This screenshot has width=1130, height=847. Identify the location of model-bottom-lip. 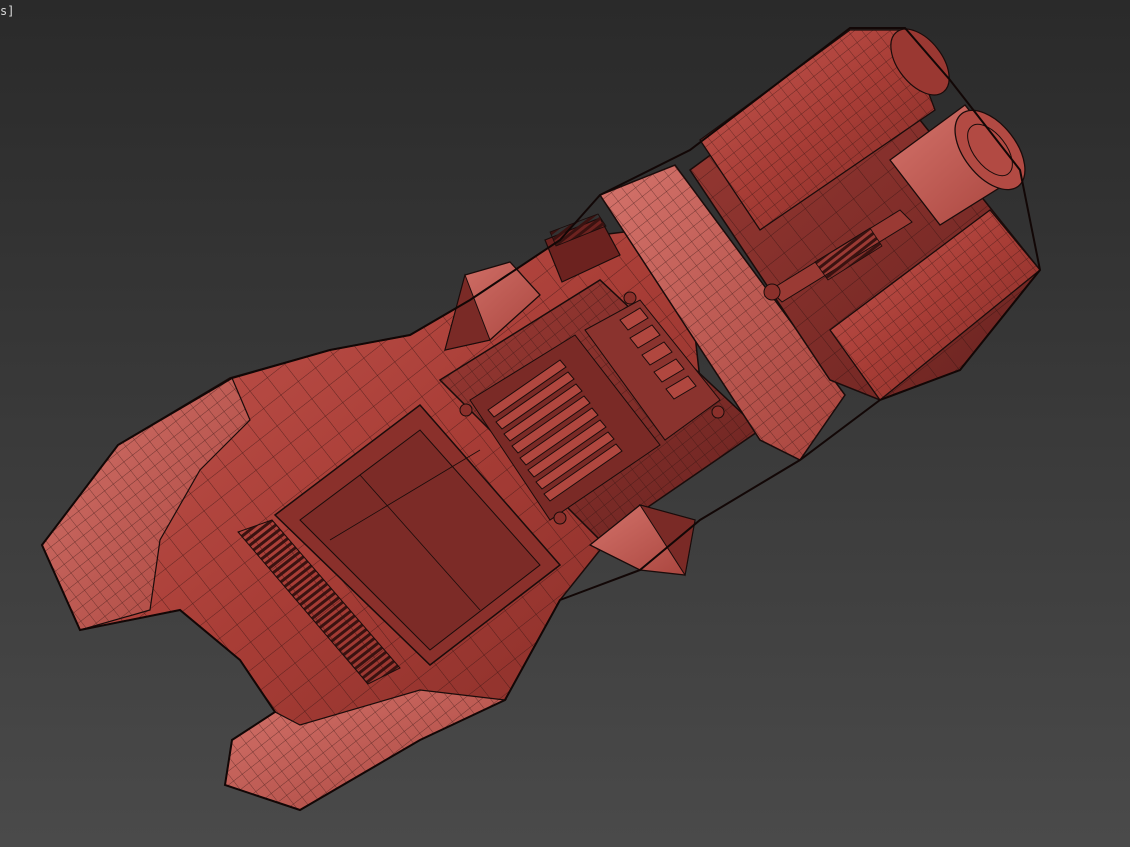
(366, 750).